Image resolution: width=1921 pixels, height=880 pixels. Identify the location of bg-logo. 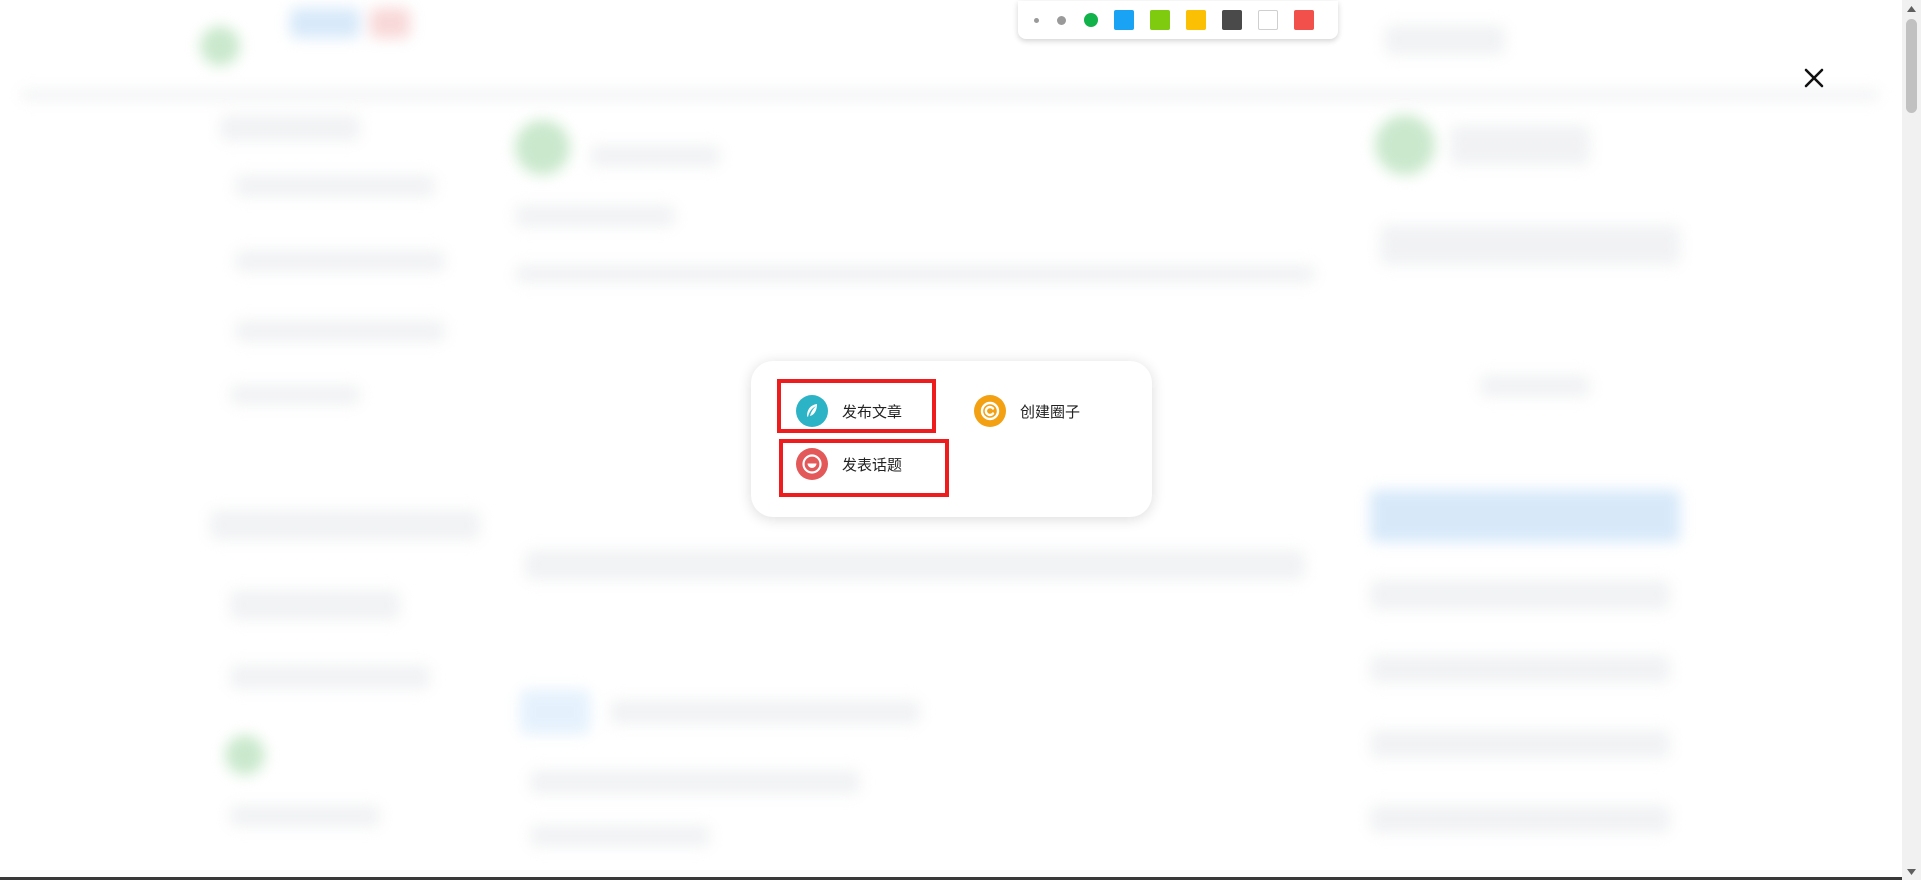
(220, 46).